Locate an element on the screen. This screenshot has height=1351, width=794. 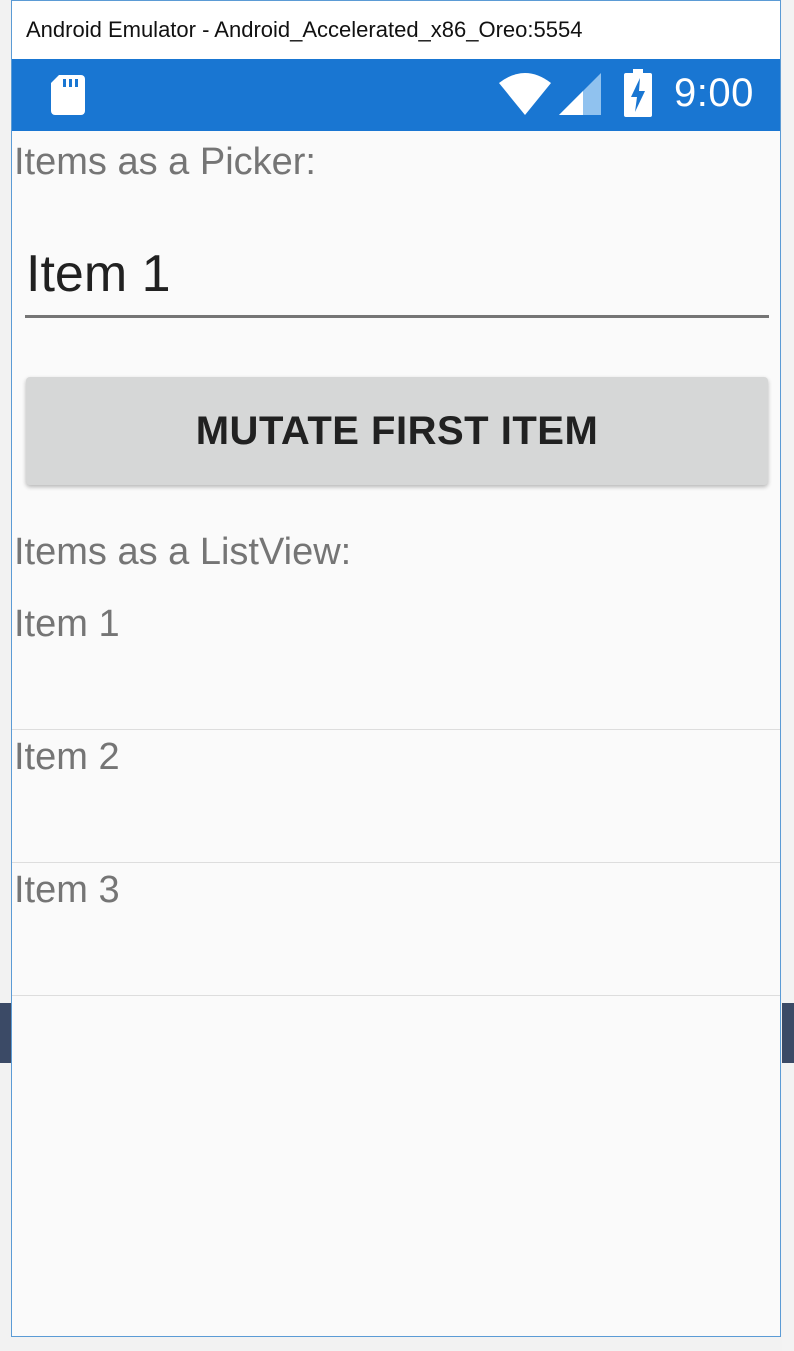
list-item: Item 3 is located at coordinates (396, 929).